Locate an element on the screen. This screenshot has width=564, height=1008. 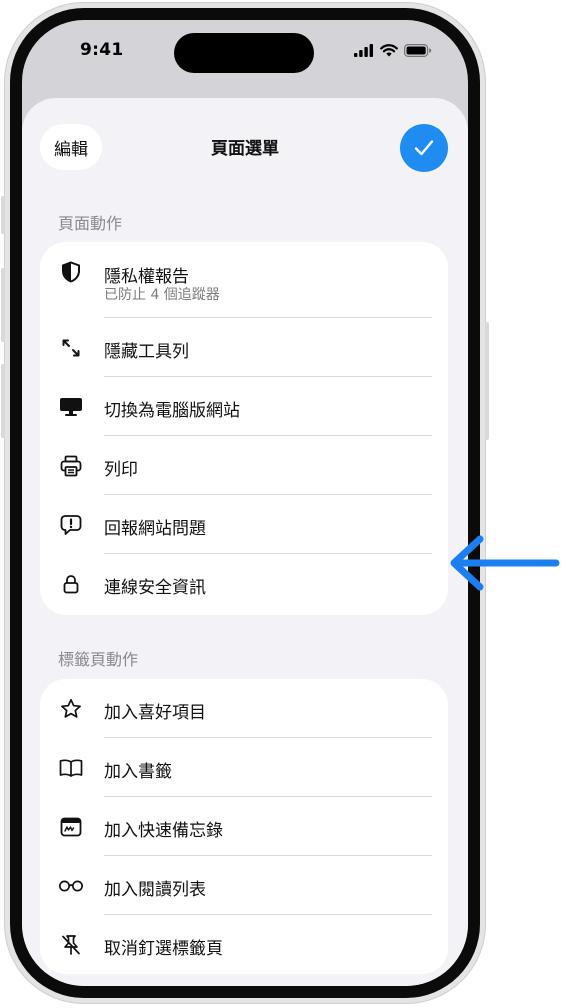
done-button is located at coordinates (424, 148).